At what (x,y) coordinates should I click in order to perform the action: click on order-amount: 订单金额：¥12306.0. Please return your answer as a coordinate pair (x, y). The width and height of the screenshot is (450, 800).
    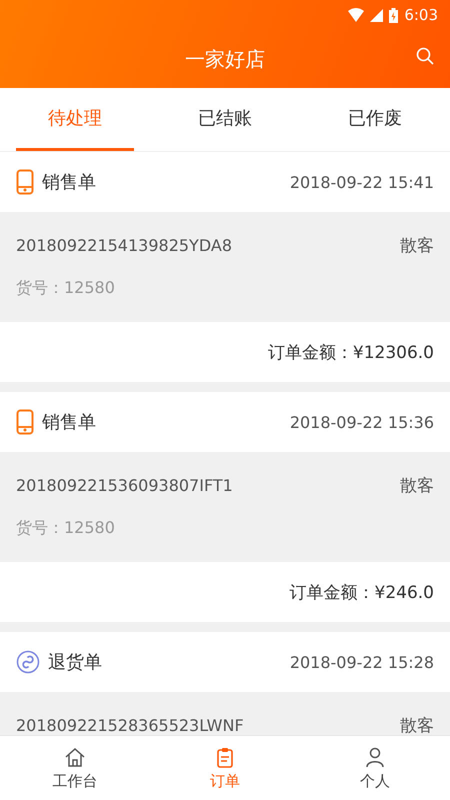
    Looking at the image, I should click on (351, 353).